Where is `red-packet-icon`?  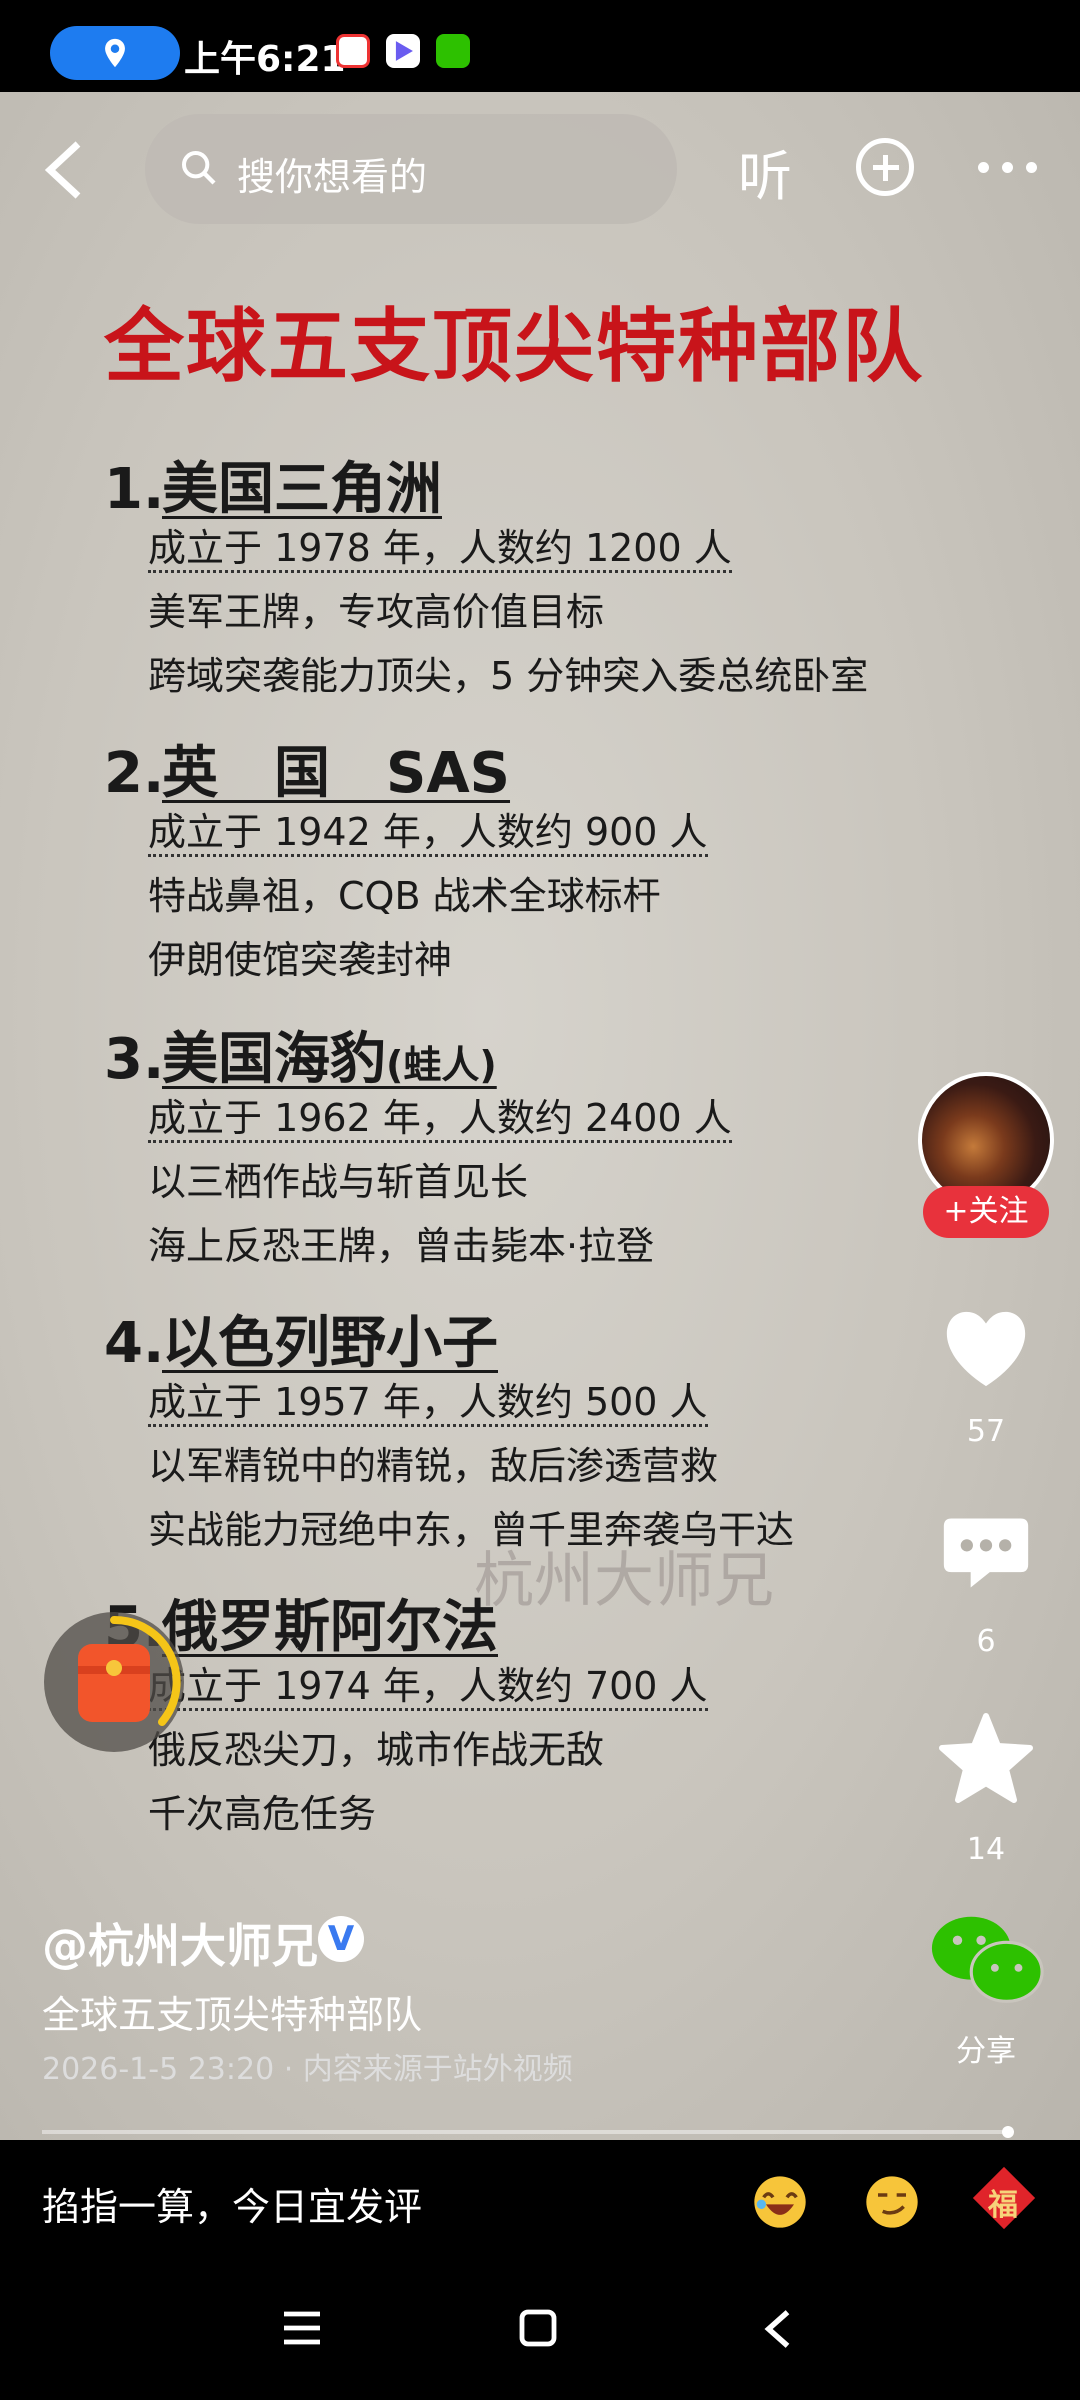 red-packet-icon is located at coordinates (114, 1683).